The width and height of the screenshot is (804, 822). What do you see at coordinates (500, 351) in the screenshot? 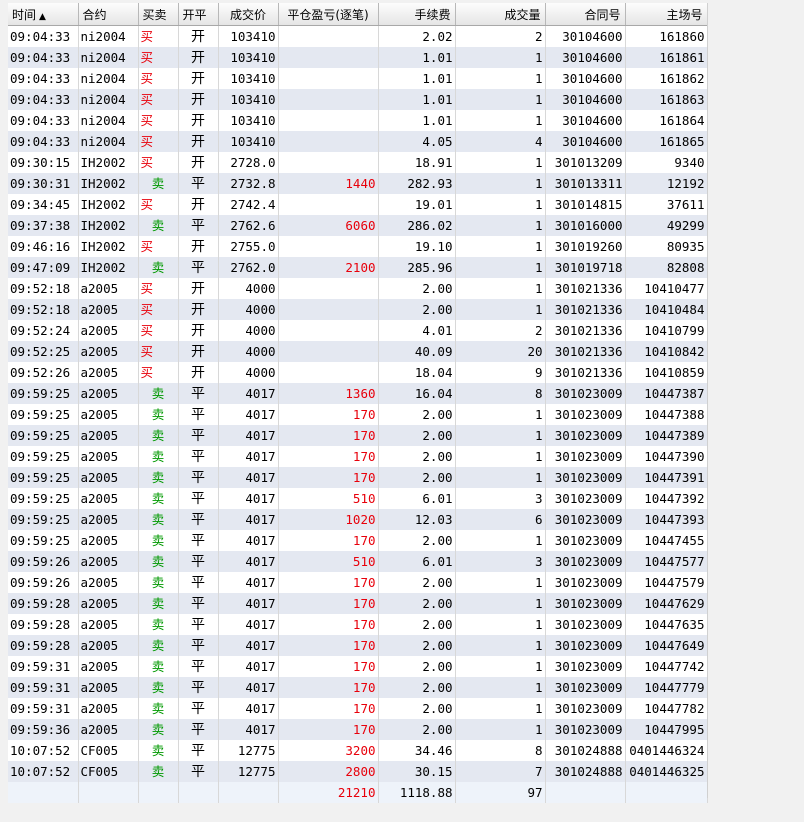
I see `cell-volume: 20` at bounding box center [500, 351].